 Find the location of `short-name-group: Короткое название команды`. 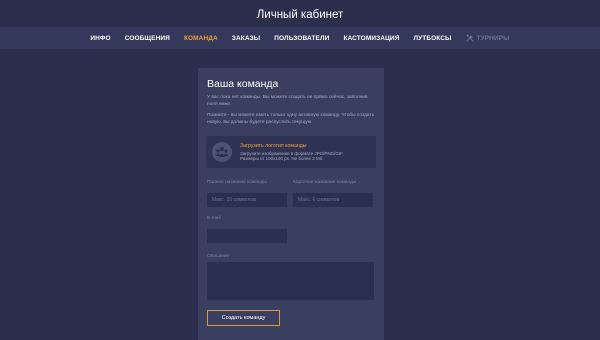

short-name-group: Короткое название команды is located at coordinates (333, 193).